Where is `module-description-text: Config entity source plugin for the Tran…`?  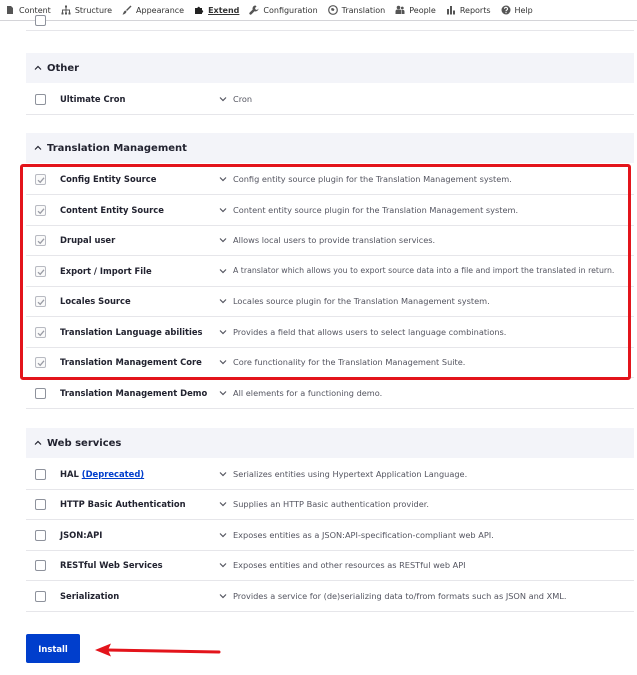
module-description-text: Config entity source plugin for the Tran… is located at coordinates (372, 179).